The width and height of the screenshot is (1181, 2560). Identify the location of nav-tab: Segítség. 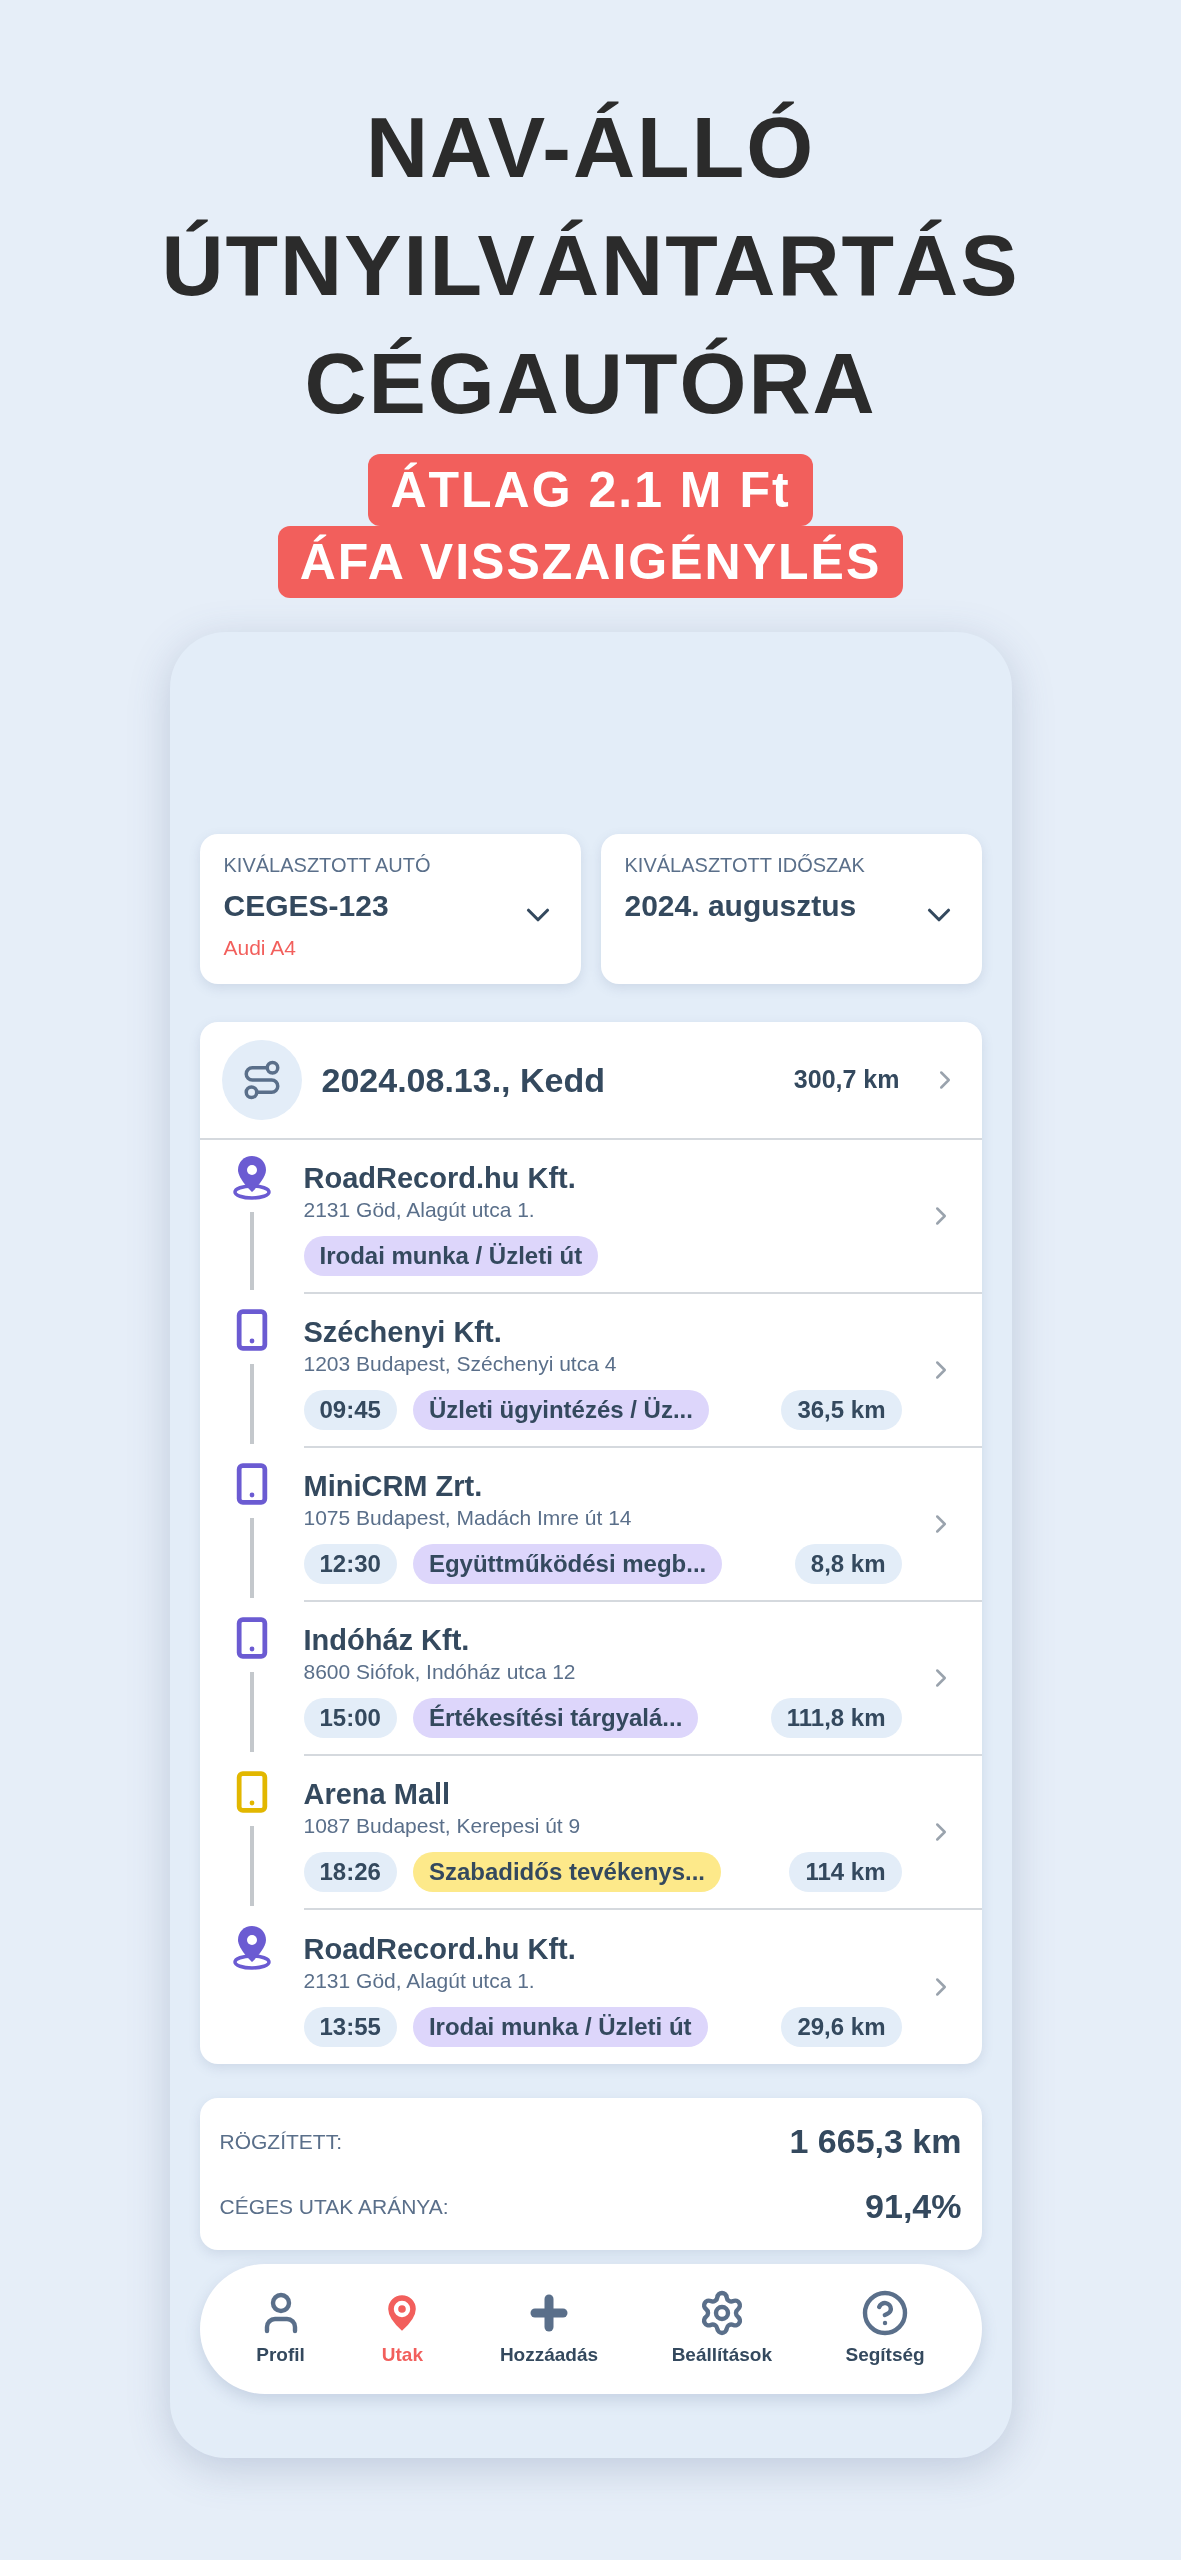
(885, 2329).